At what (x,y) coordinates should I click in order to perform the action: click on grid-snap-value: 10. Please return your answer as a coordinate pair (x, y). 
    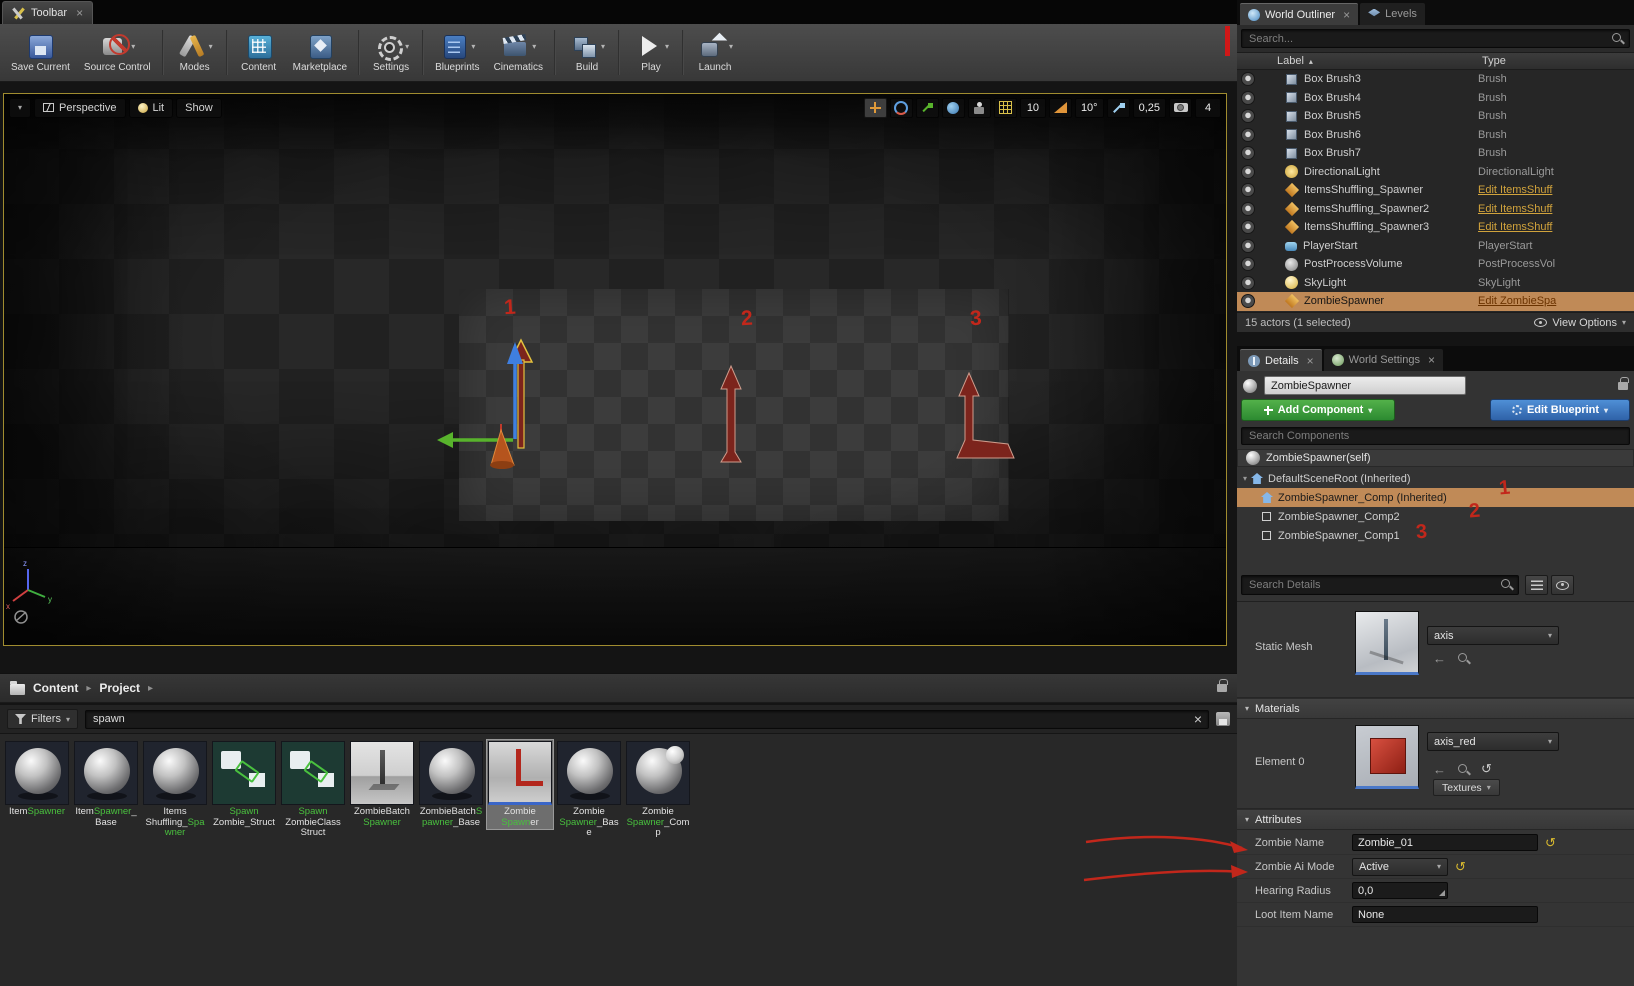
    Looking at the image, I should click on (1032, 107).